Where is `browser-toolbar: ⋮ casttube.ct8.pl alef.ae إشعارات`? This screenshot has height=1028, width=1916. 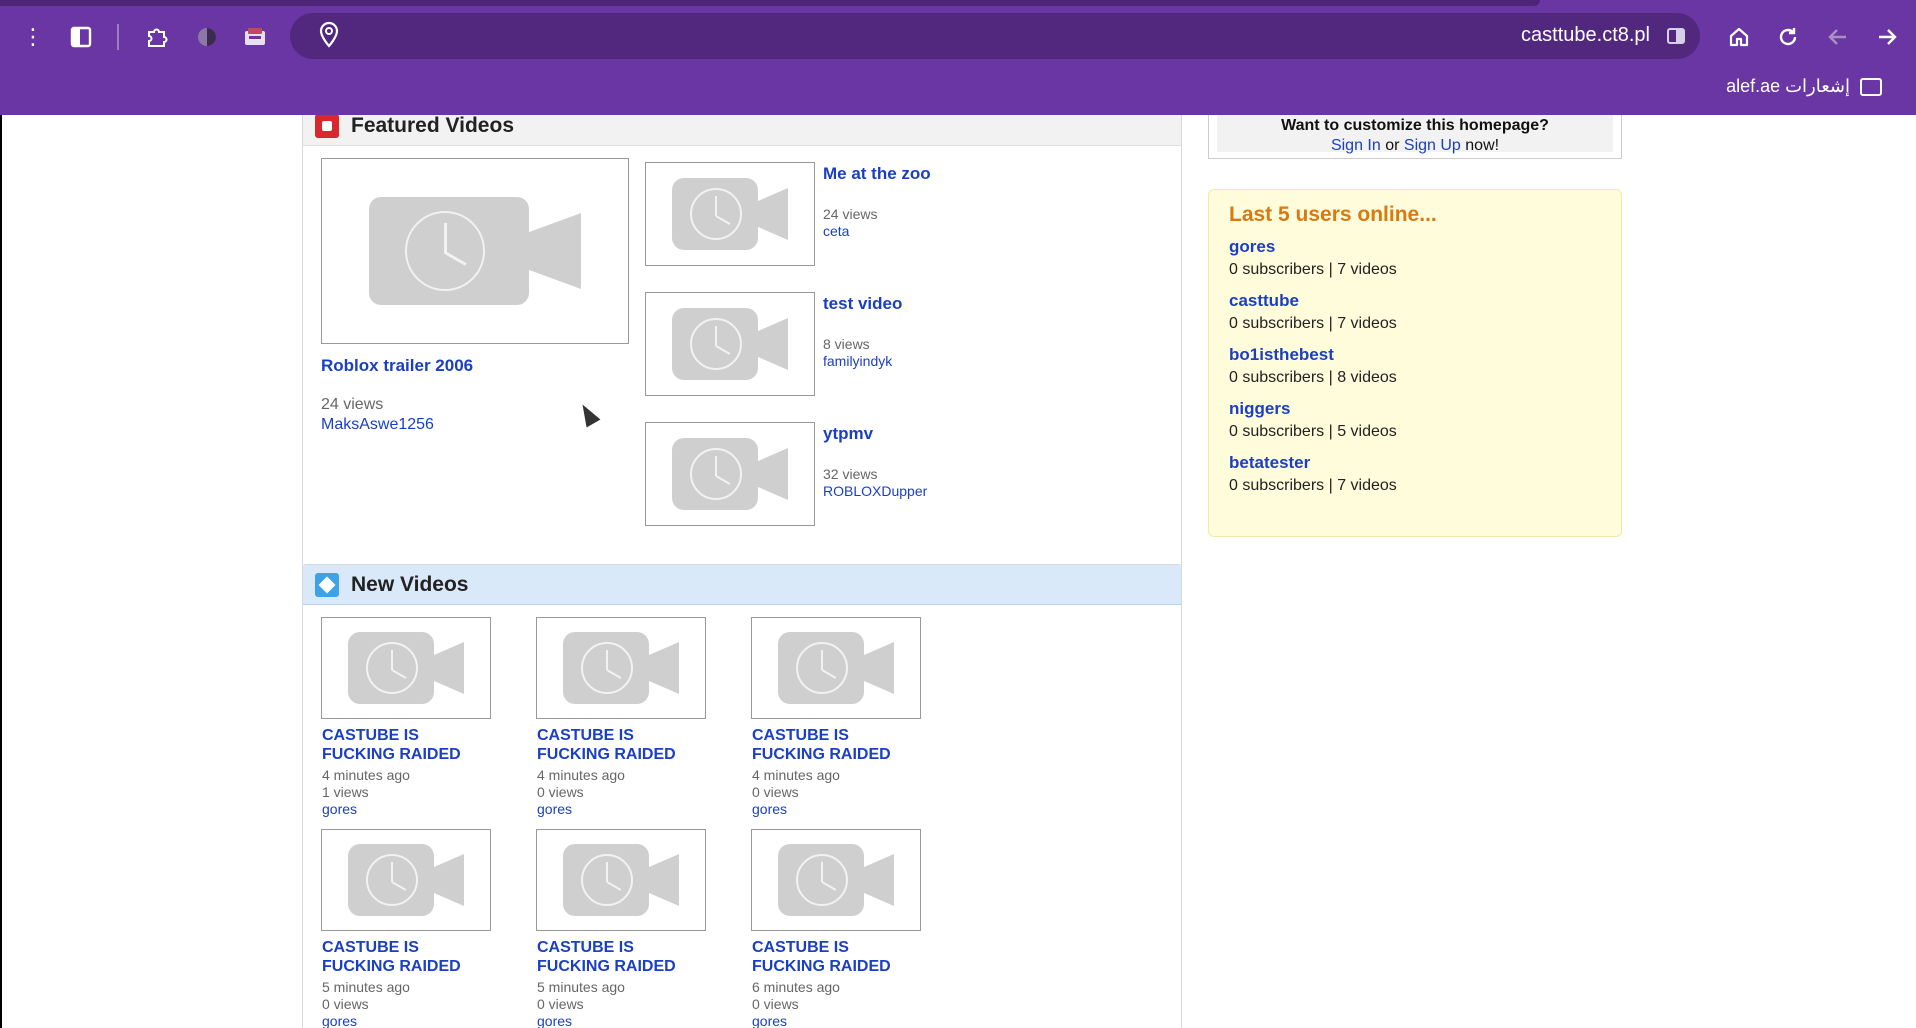
browser-toolbar: ⋮ casttube.ct8.pl alef.ae إشعارات is located at coordinates (958, 57).